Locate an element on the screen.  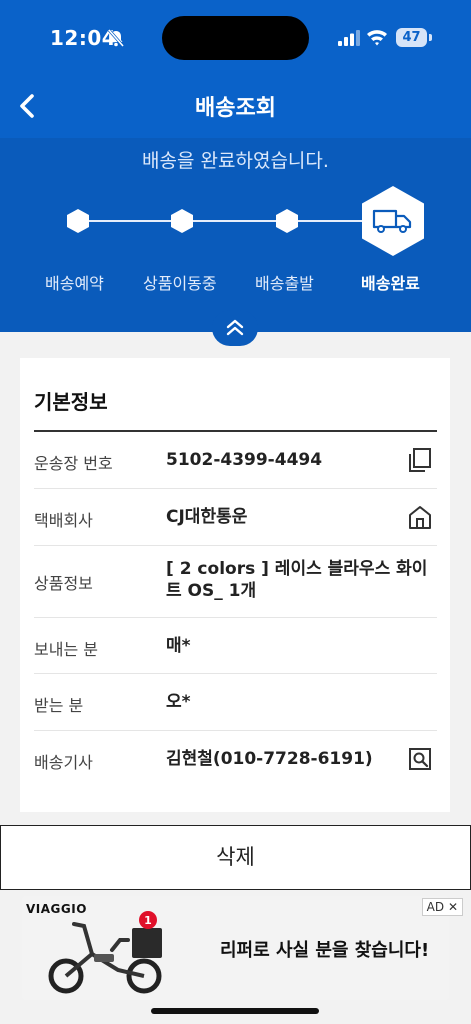
row-label: 받는 분 is located at coordinates (59, 705).